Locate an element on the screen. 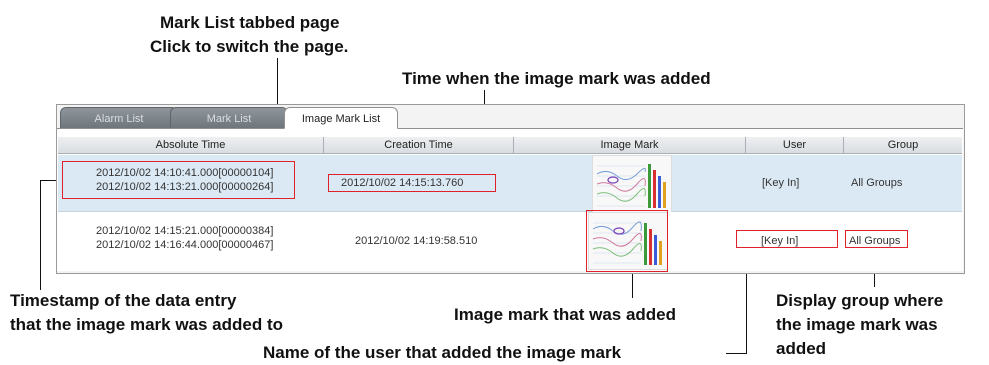 Image resolution: width=989 pixels, height=365 pixels. highlight-creation-time is located at coordinates (412, 183).